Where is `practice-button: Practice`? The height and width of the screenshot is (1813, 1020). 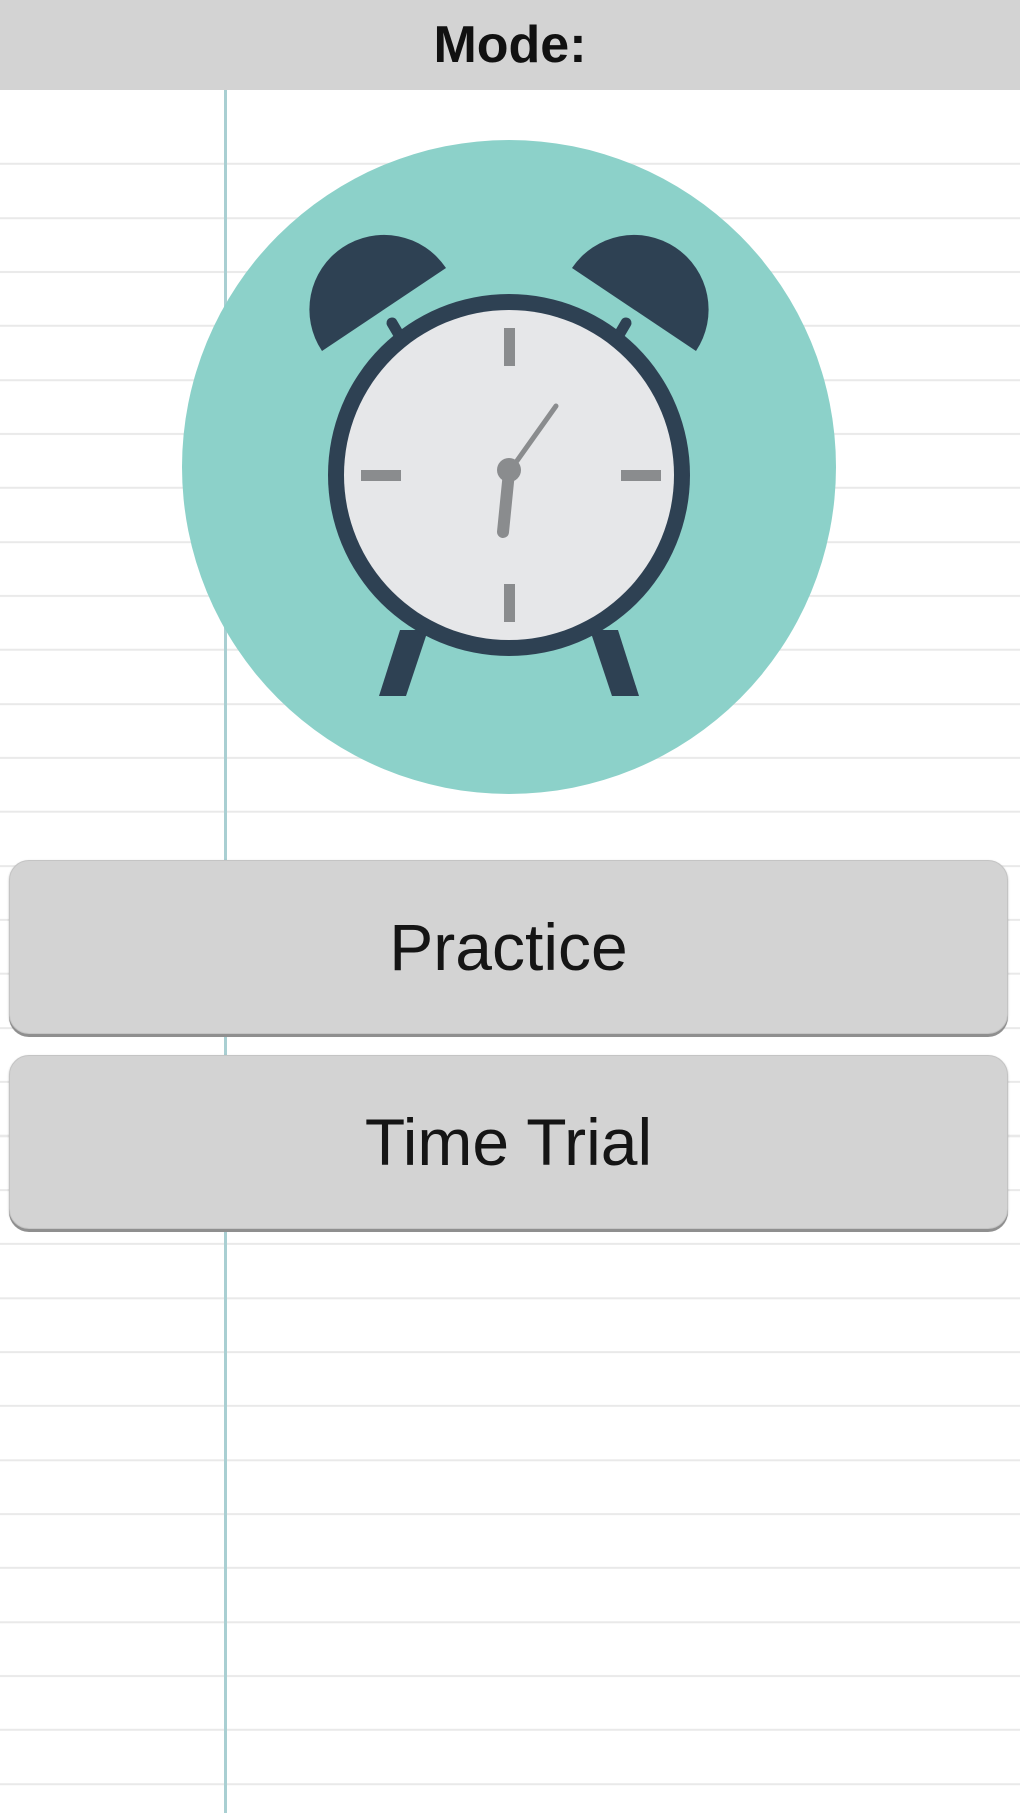 practice-button: Practice is located at coordinates (508, 947).